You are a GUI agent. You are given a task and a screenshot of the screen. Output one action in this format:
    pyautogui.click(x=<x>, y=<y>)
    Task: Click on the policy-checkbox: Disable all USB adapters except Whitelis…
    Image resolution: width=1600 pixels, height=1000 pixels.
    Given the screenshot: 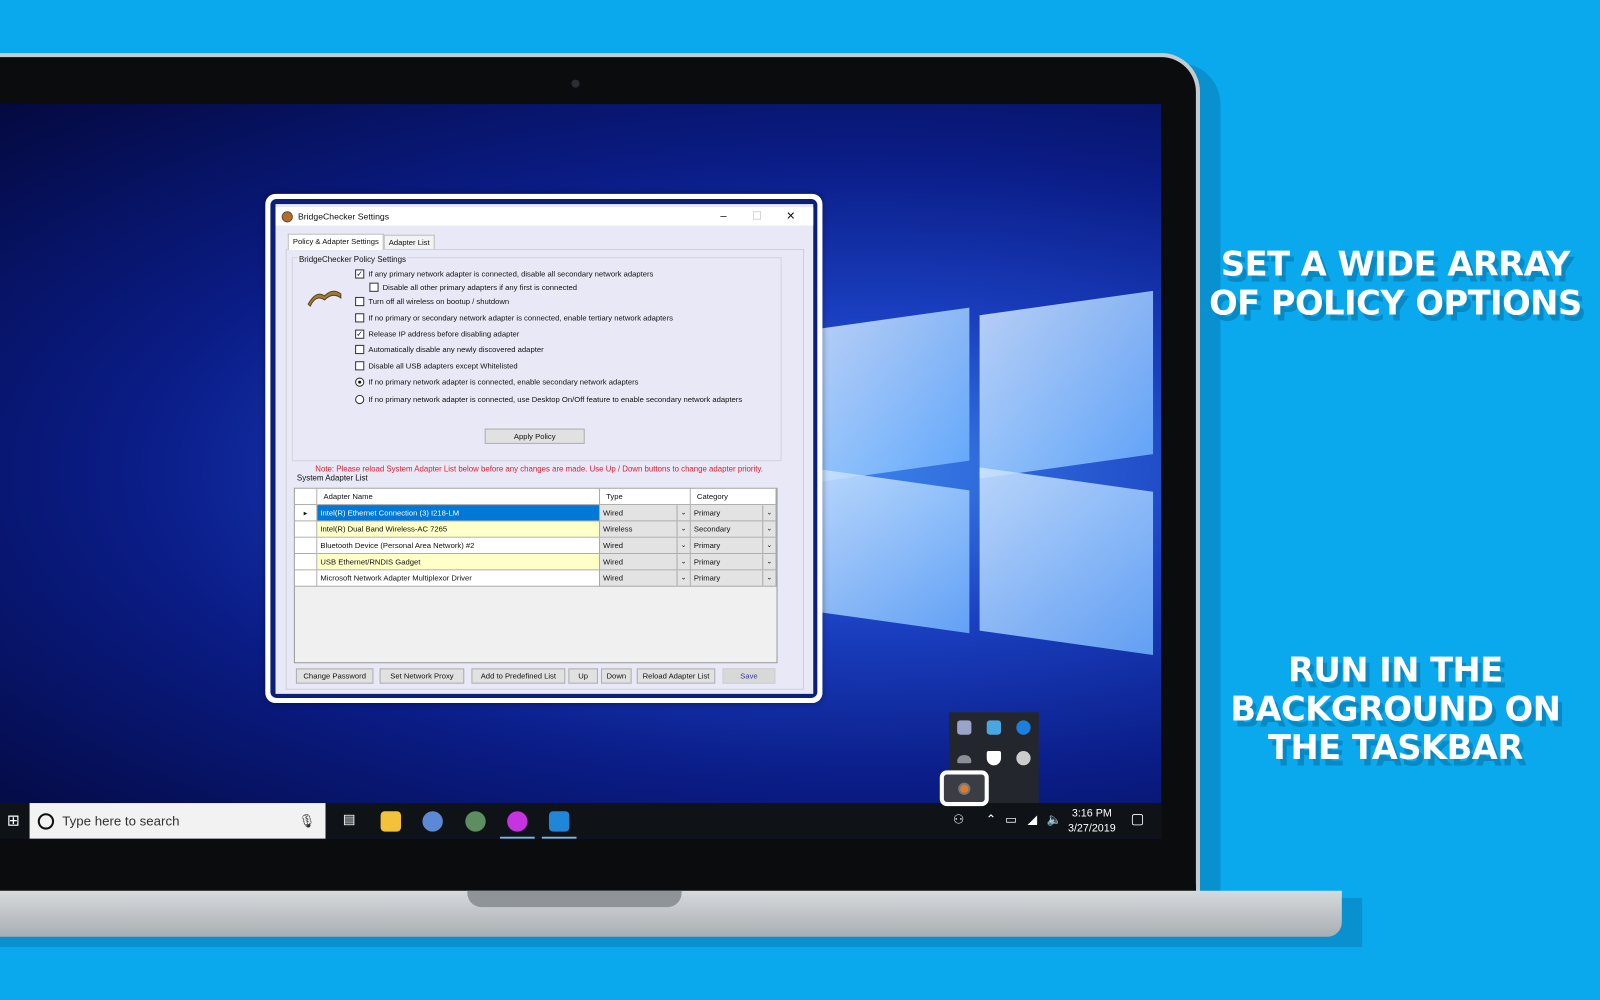 What is the action you would take?
    pyautogui.click(x=436, y=366)
    